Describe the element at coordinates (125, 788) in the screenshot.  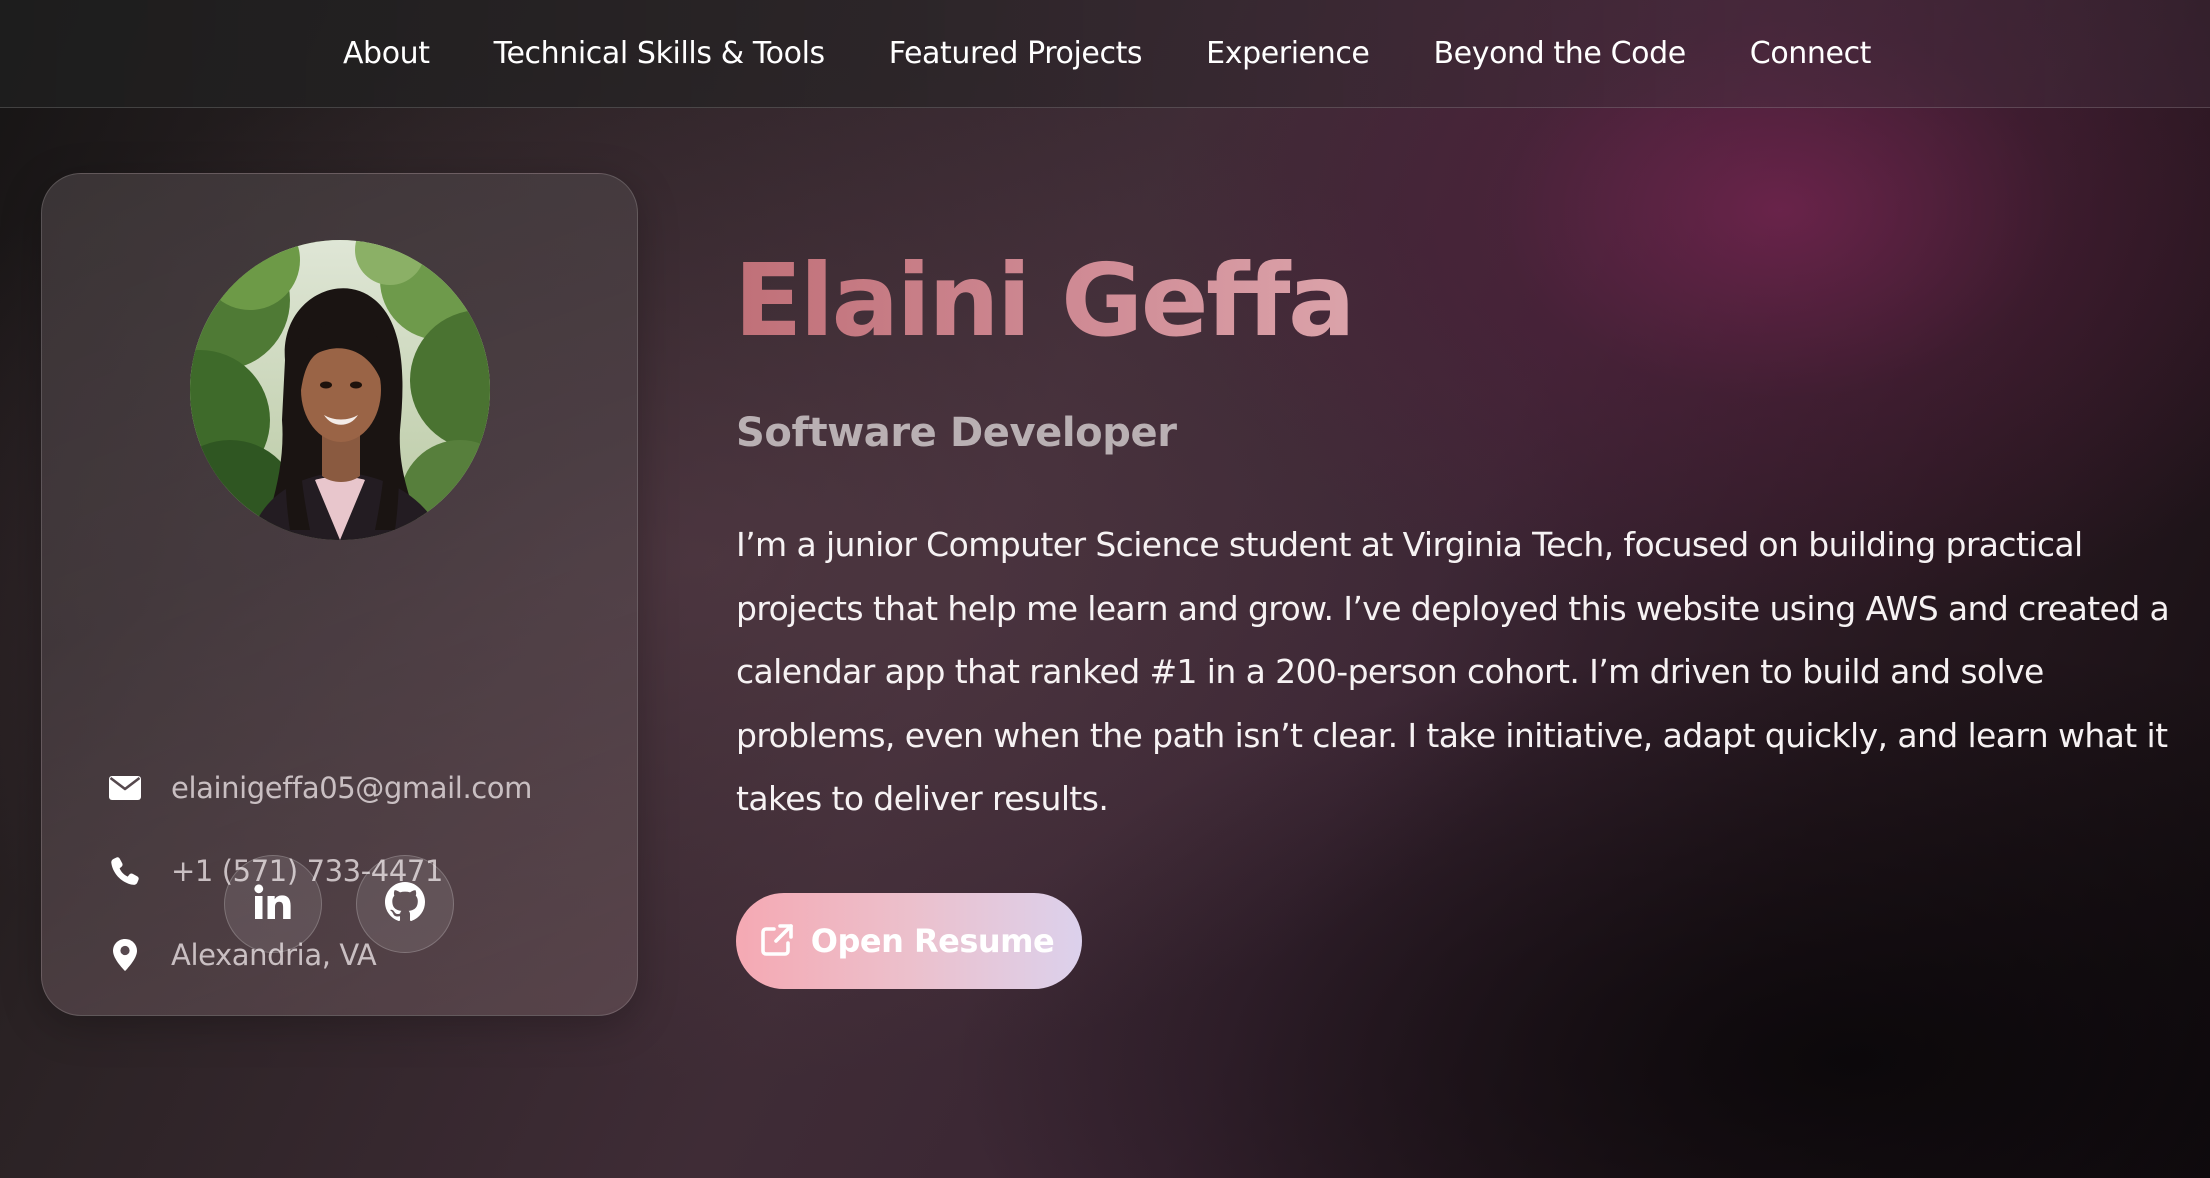
I see `envelope-icon` at that location.